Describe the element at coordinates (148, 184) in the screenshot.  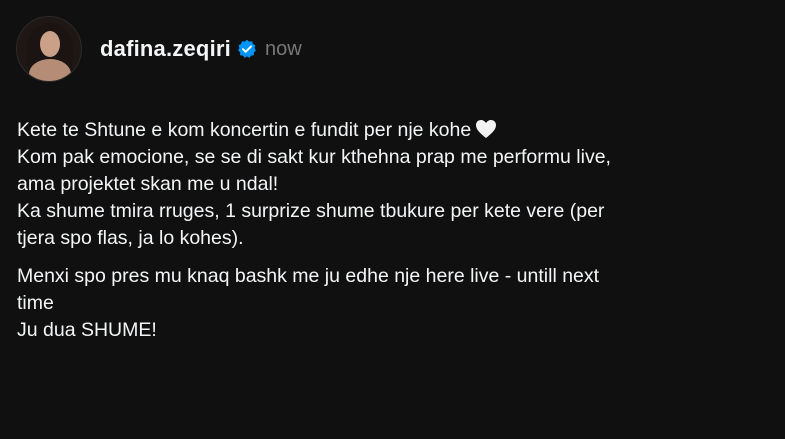
I see `post-line: ama projektet skan me u ndal!` at that location.